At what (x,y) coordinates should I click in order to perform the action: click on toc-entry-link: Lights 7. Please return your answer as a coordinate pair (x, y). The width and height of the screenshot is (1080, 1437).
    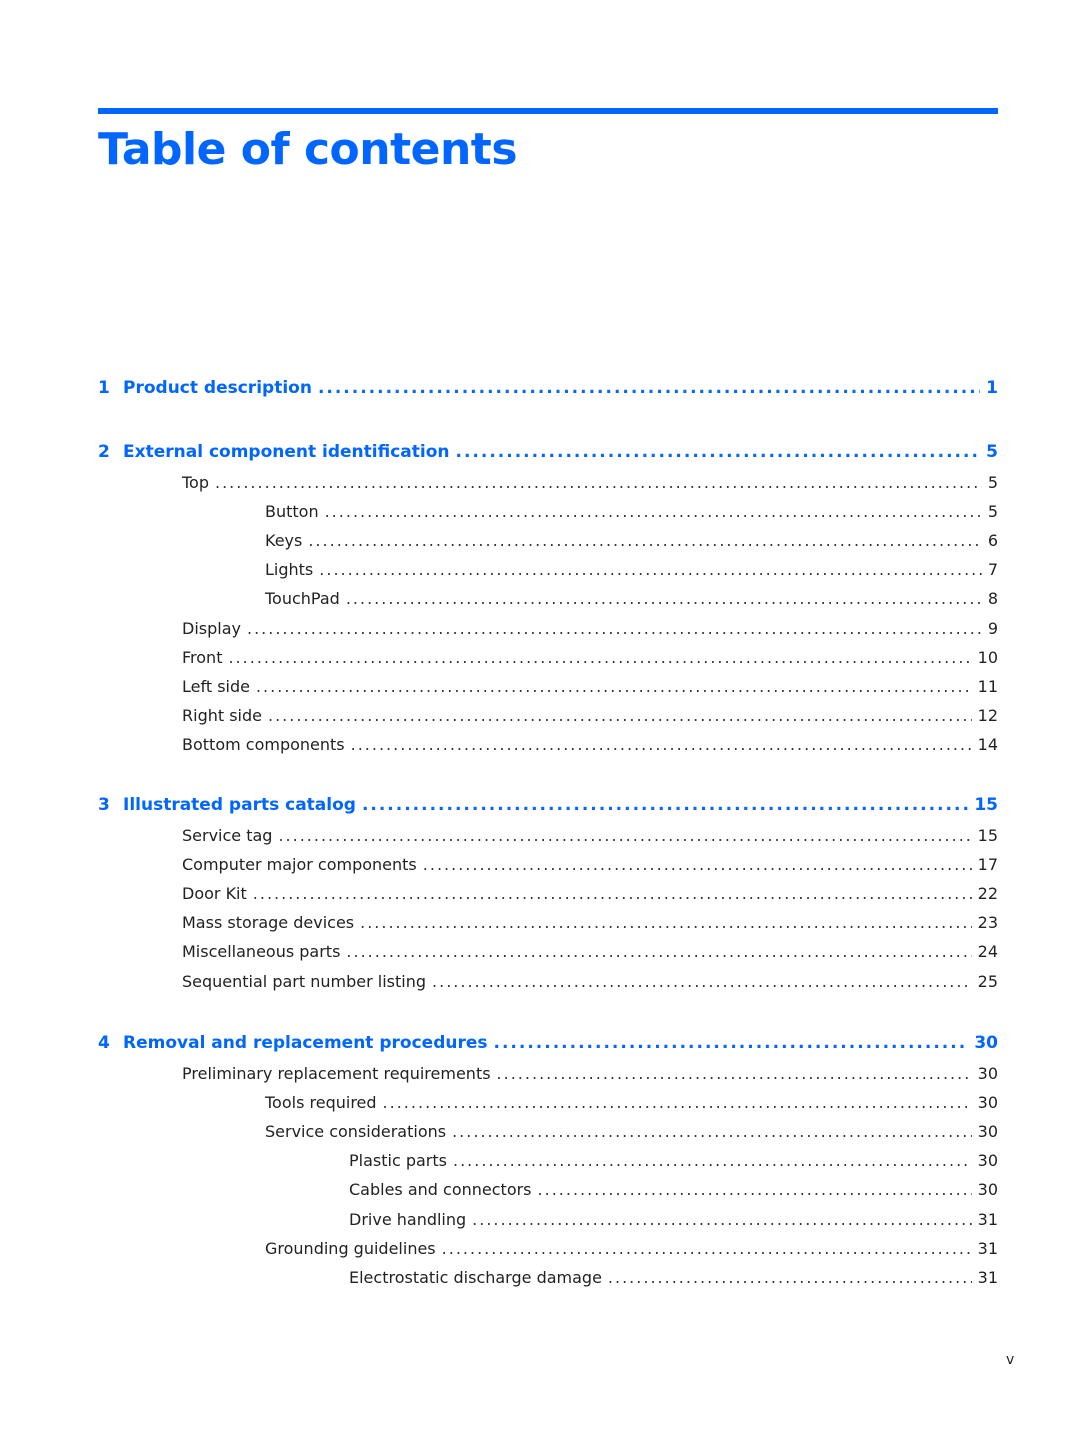
    Looking at the image, I should click on (548, 569).